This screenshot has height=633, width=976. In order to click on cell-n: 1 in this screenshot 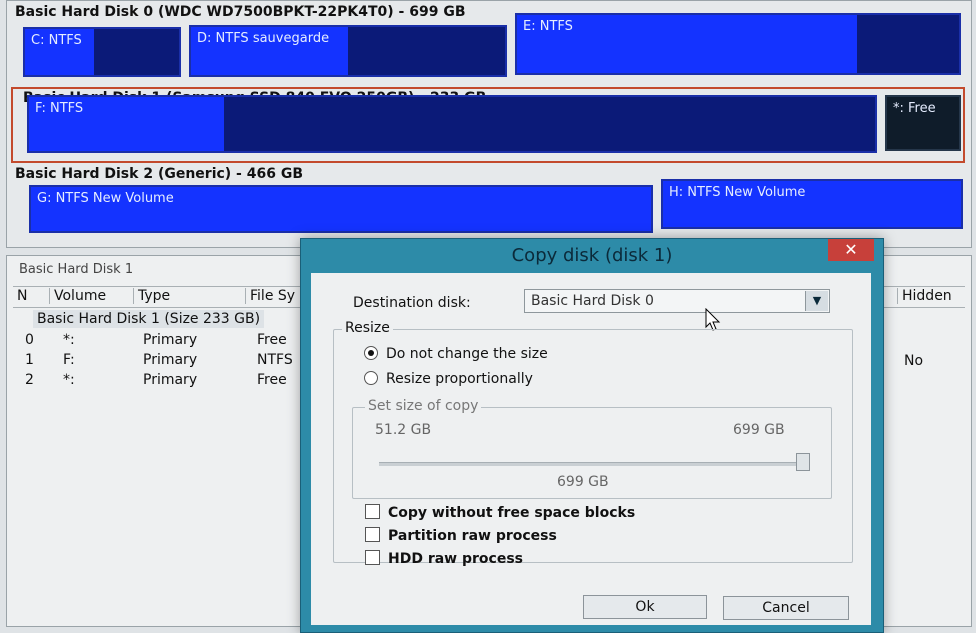, I will do `click(29, 360)`.